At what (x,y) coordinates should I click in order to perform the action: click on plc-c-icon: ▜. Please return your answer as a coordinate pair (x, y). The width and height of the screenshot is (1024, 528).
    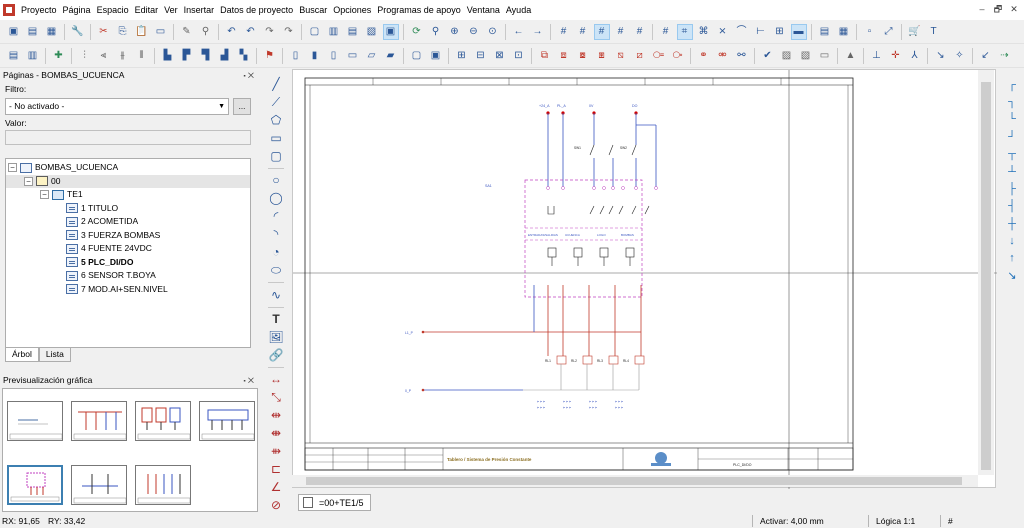
    Looking at the image, I should click on (206, 56).